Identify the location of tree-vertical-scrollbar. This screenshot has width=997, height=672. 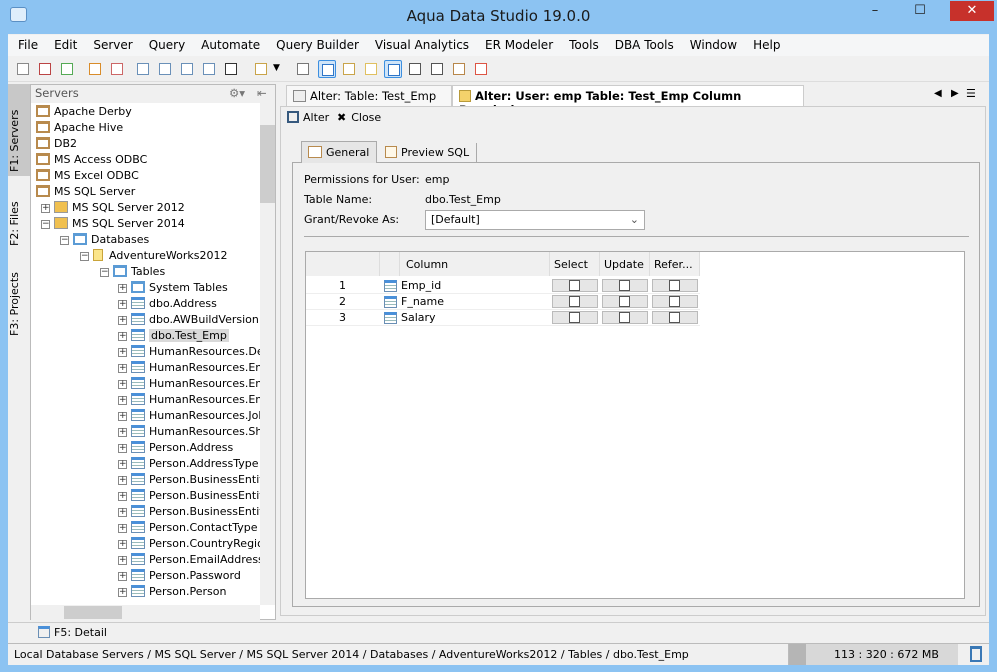
(267, 354).